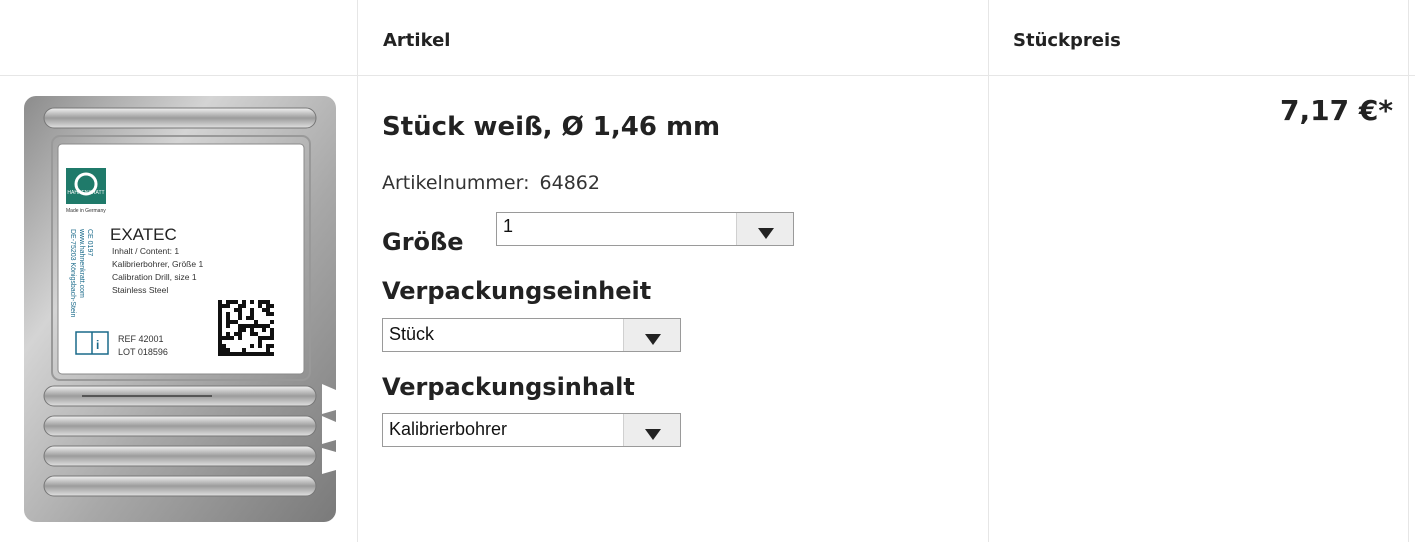 This screenshot has height=542, width=1415. I want to click on svg-text: EXATEC, so click(143, 234).